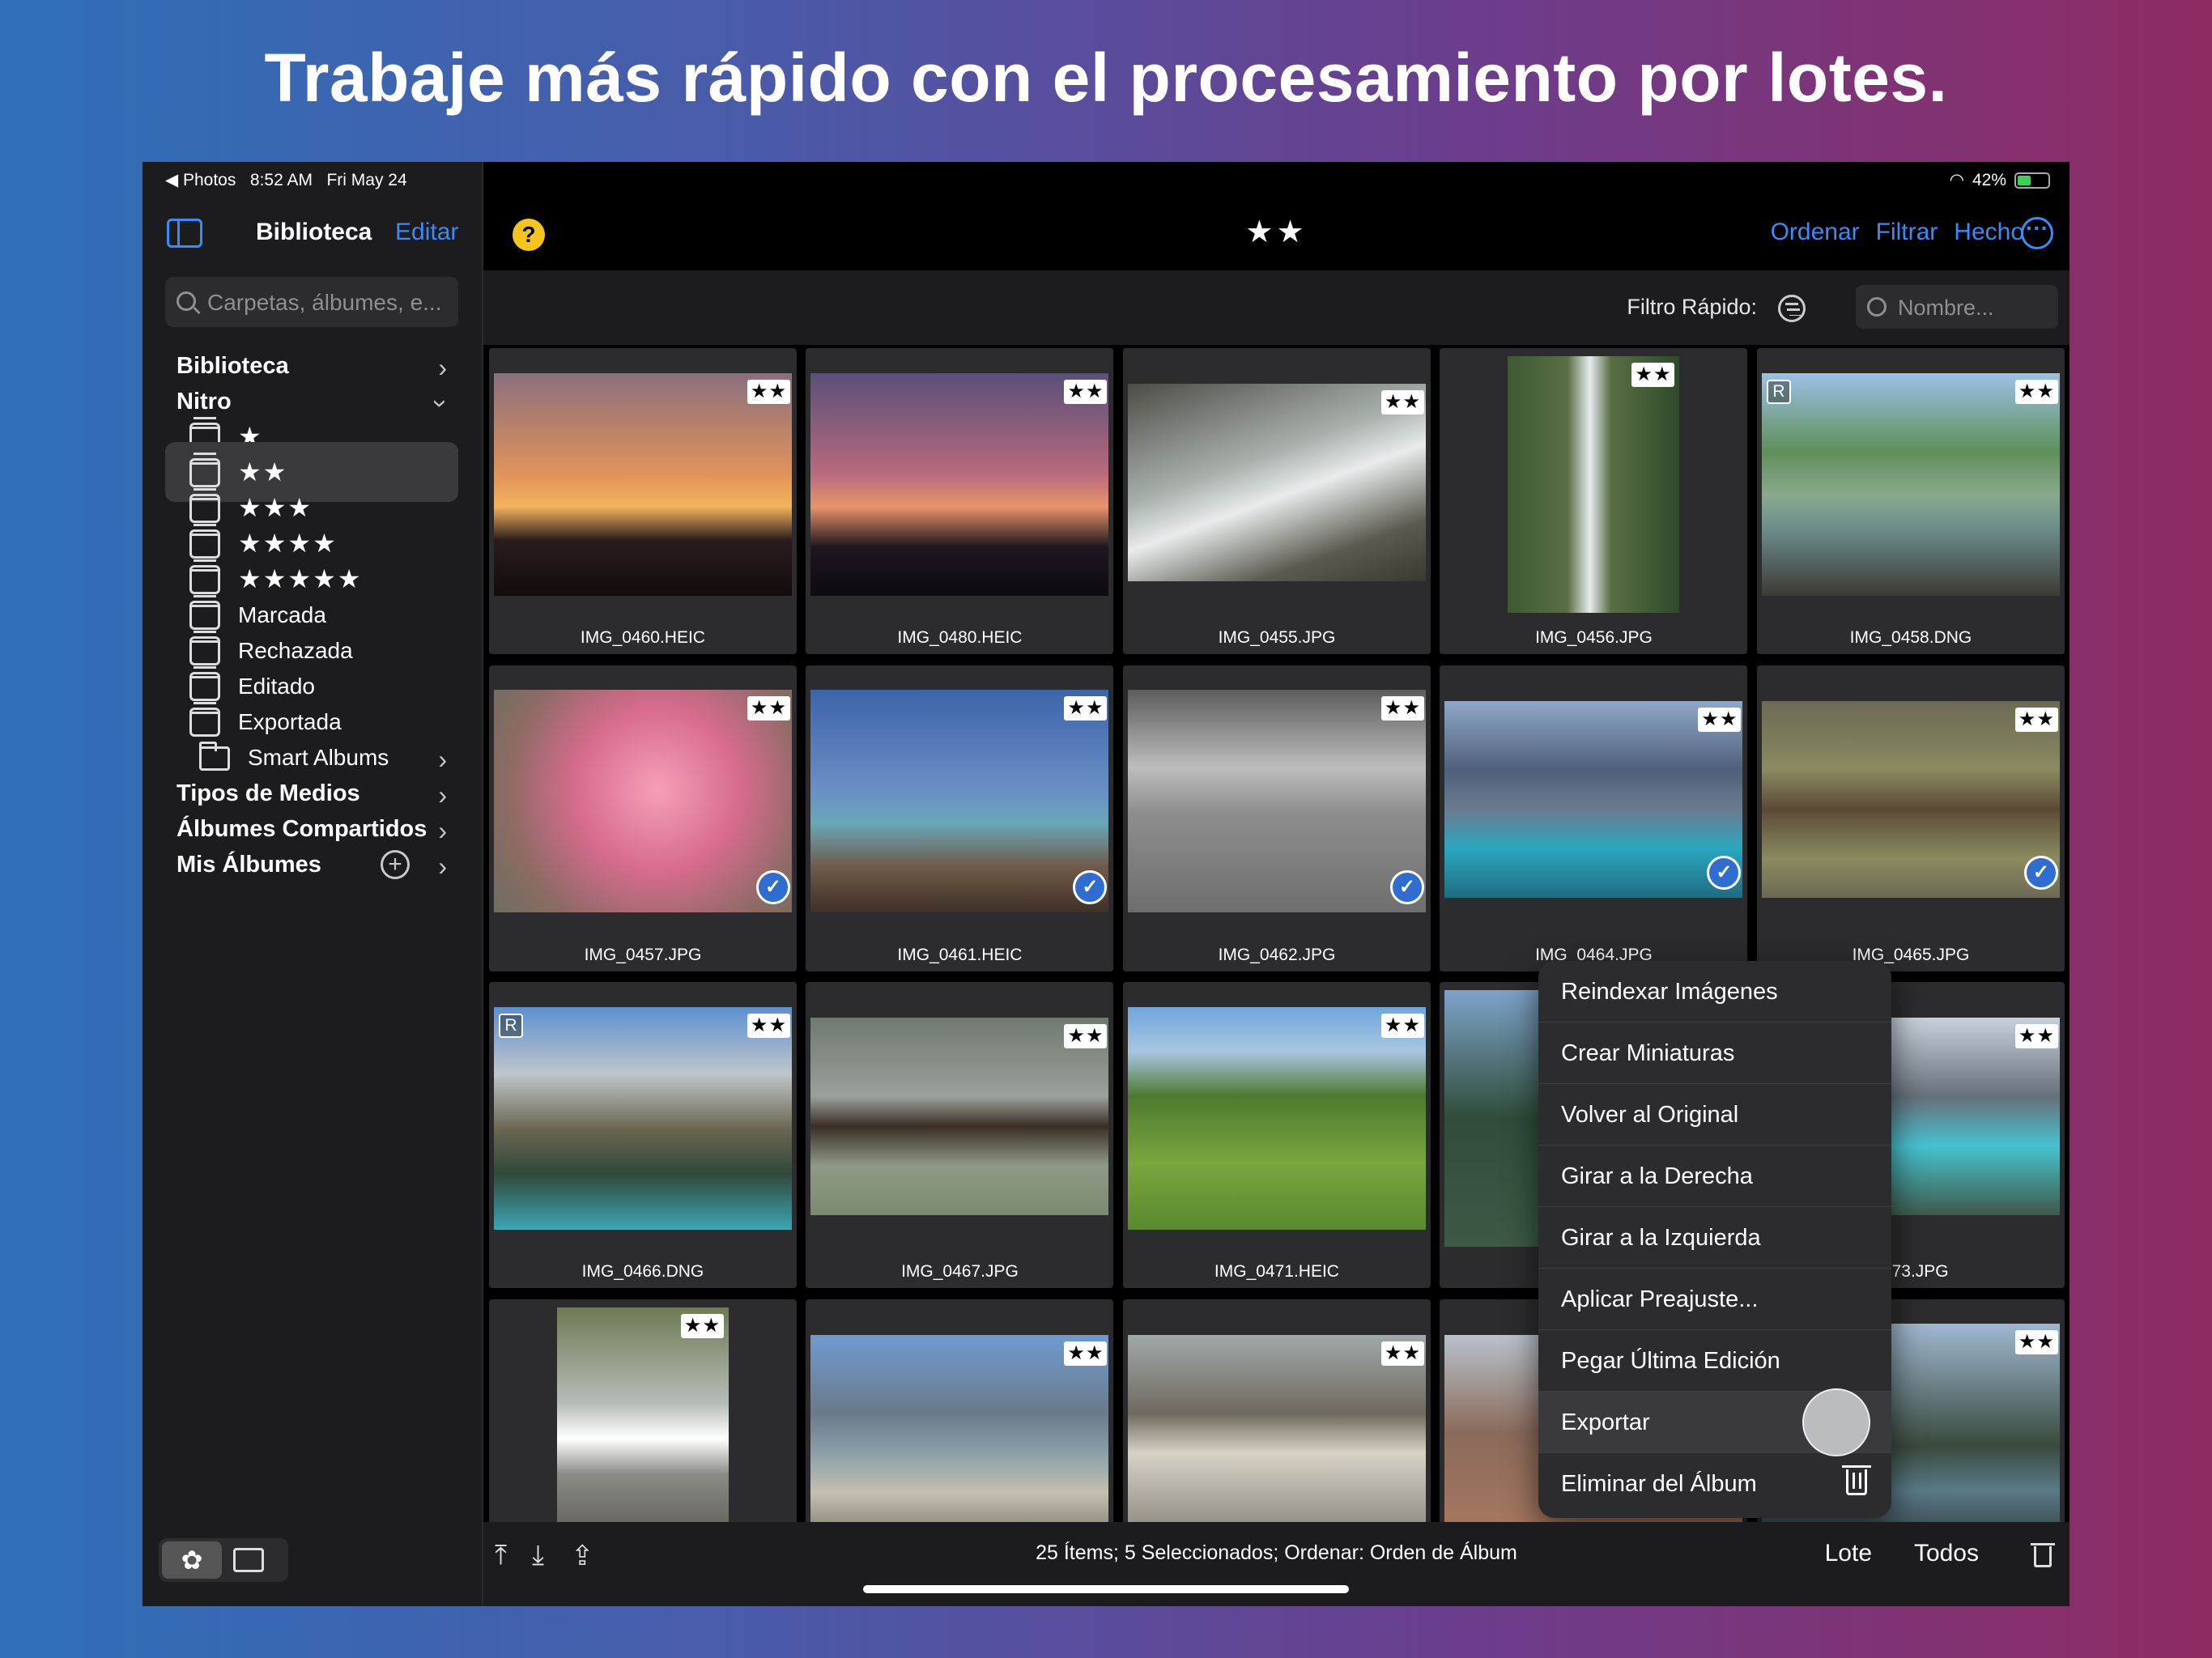  Describe the element at coordinates (2037, 233) in the screenshot. I see `more-options-icon: ···` at that location.